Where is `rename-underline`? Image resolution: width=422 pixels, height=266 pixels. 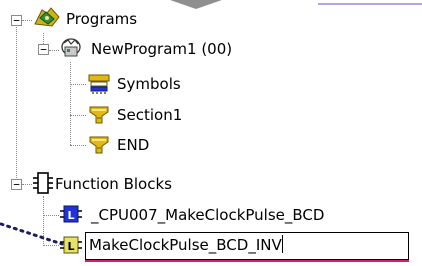
rename-underline is located at coordinates (247, 261).